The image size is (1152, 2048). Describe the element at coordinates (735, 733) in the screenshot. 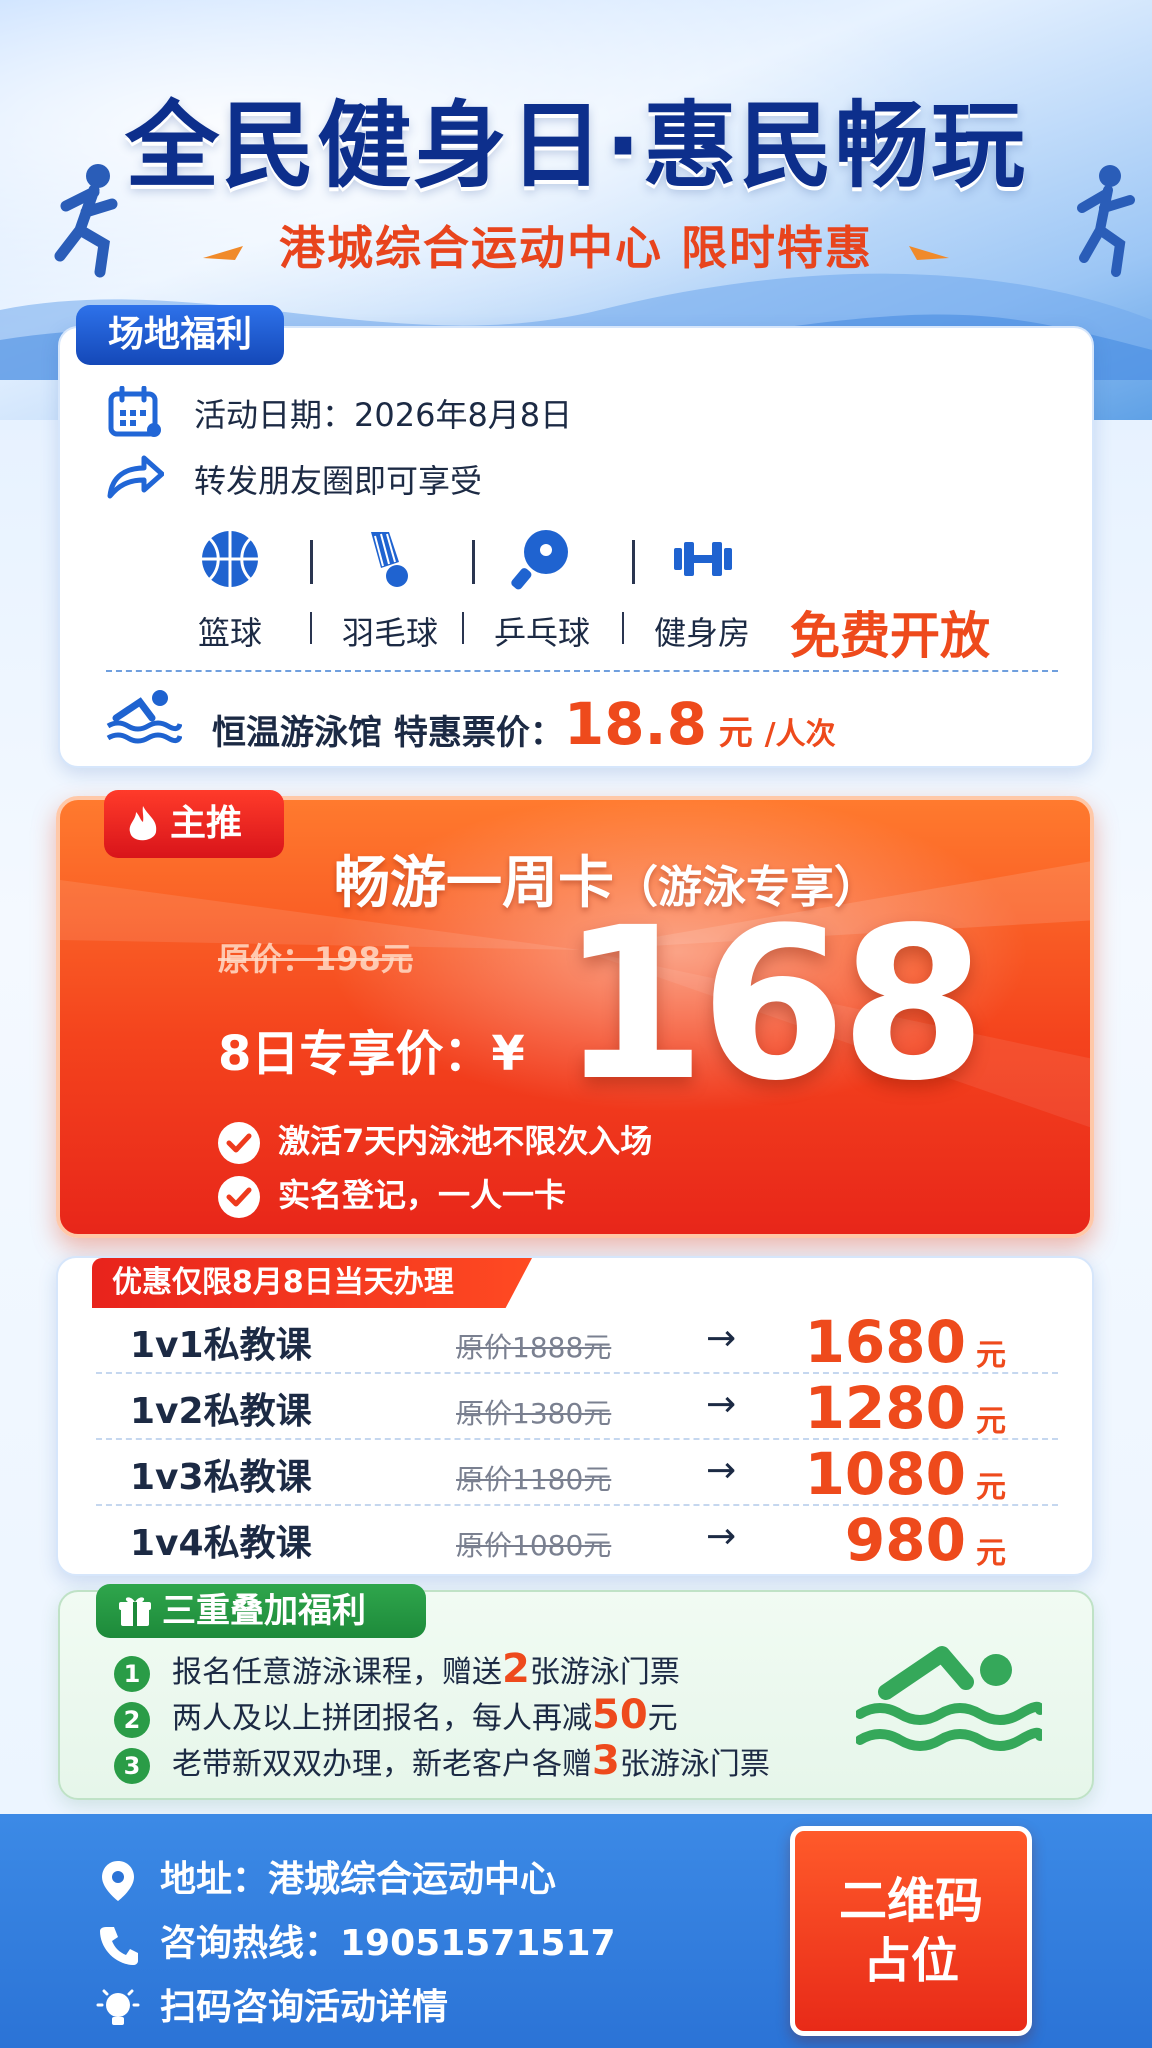

I see `swim-price-unit: 元` at that location.